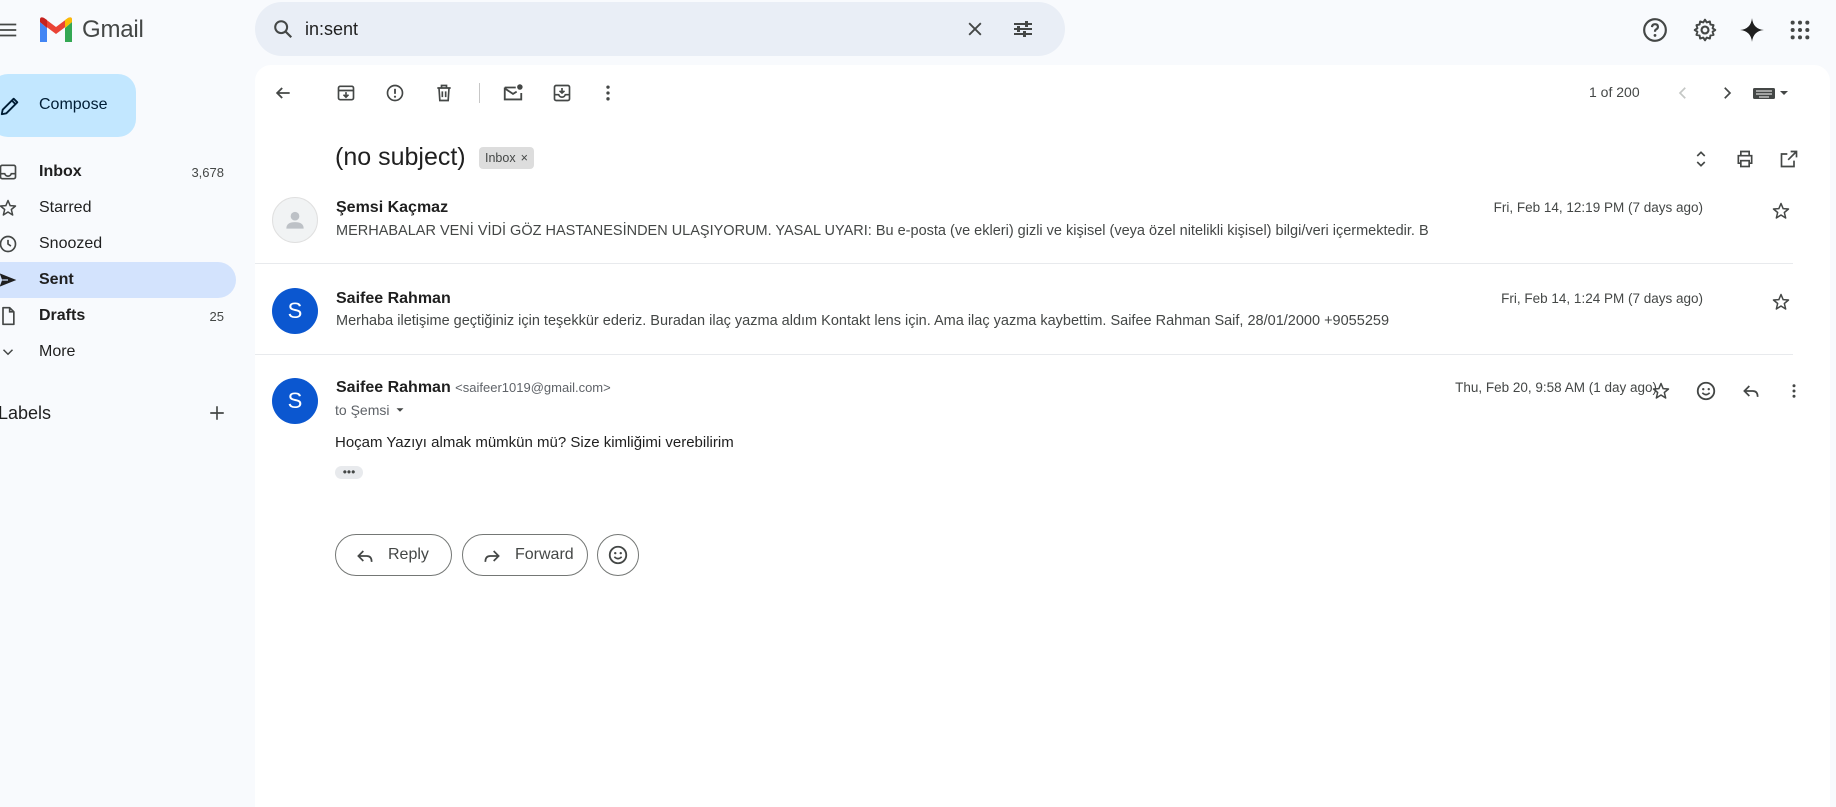  I want to click on labels-heading: Labels, so click(26, 413).